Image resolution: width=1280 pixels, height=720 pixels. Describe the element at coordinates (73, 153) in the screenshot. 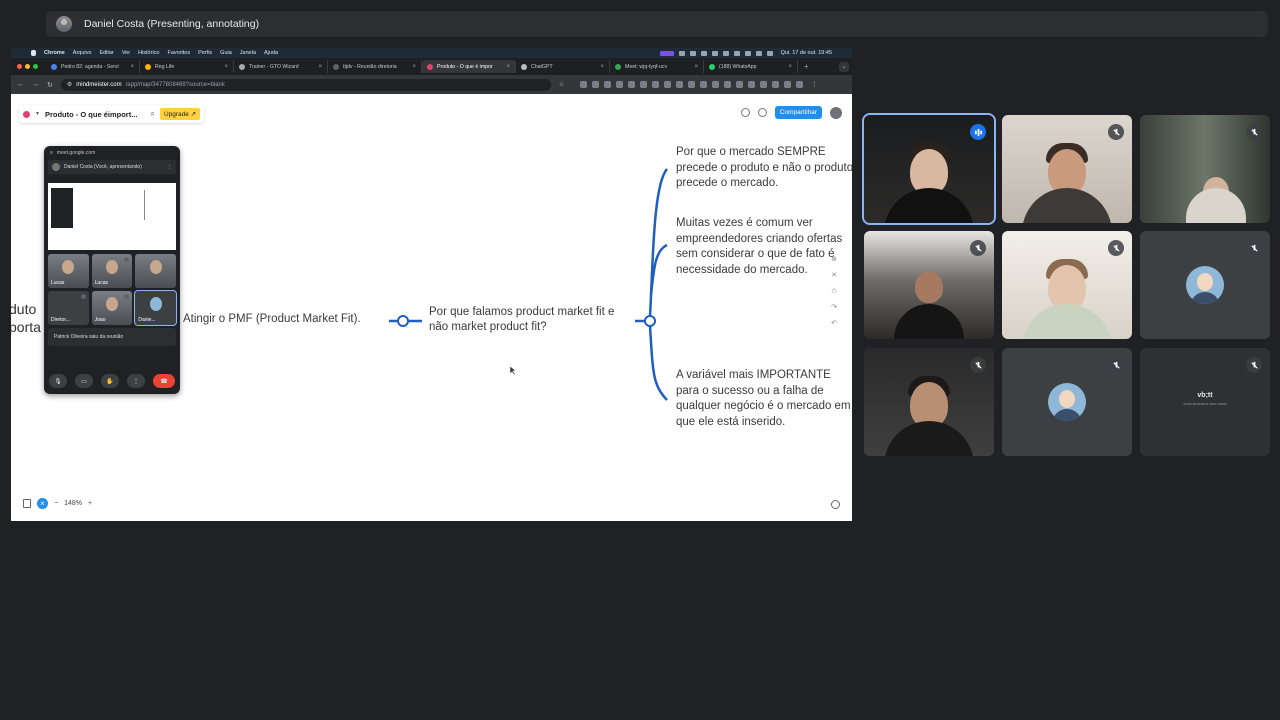

I see `pip-url-bar: ≡ meet.google.com` at that location.